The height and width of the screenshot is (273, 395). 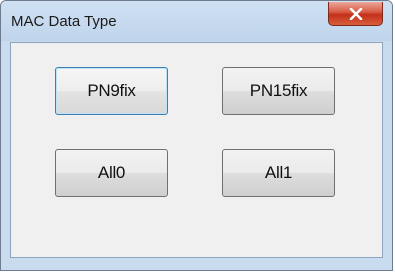 What do you see at coordinates (196, 21) in the screenshot?
I see `title-bar: MAC Data Type` at bounding box center [196, 21].